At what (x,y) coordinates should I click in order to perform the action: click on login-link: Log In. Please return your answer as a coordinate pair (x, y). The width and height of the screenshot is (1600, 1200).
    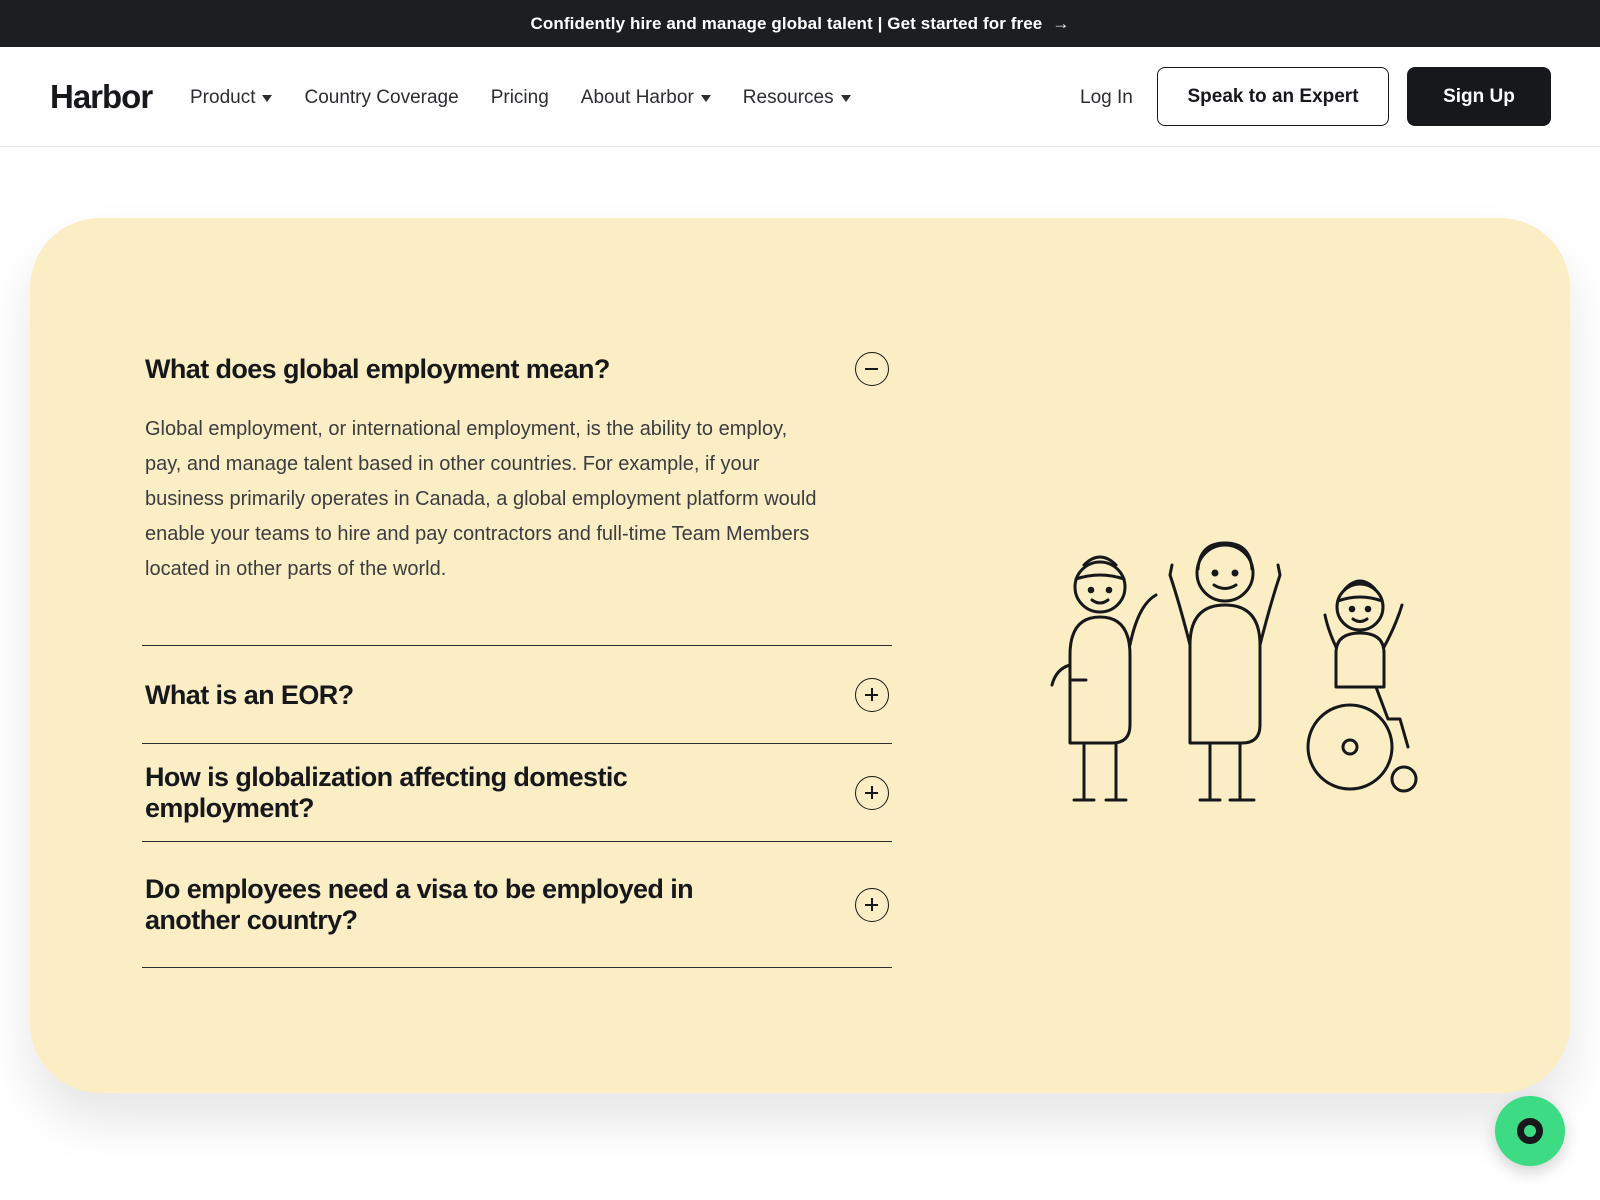
    Looking at the image, I should click on (1106, 98).